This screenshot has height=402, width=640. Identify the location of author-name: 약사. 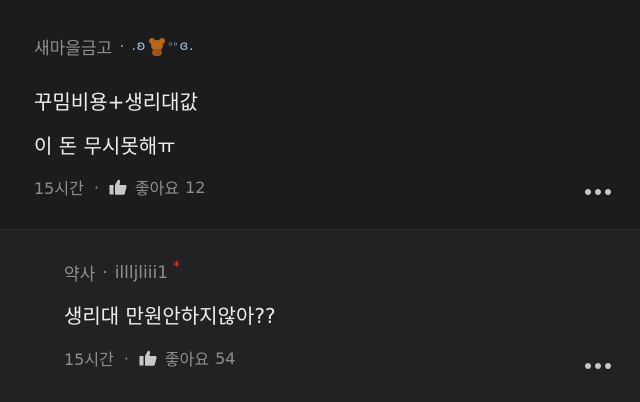
(79, 272).